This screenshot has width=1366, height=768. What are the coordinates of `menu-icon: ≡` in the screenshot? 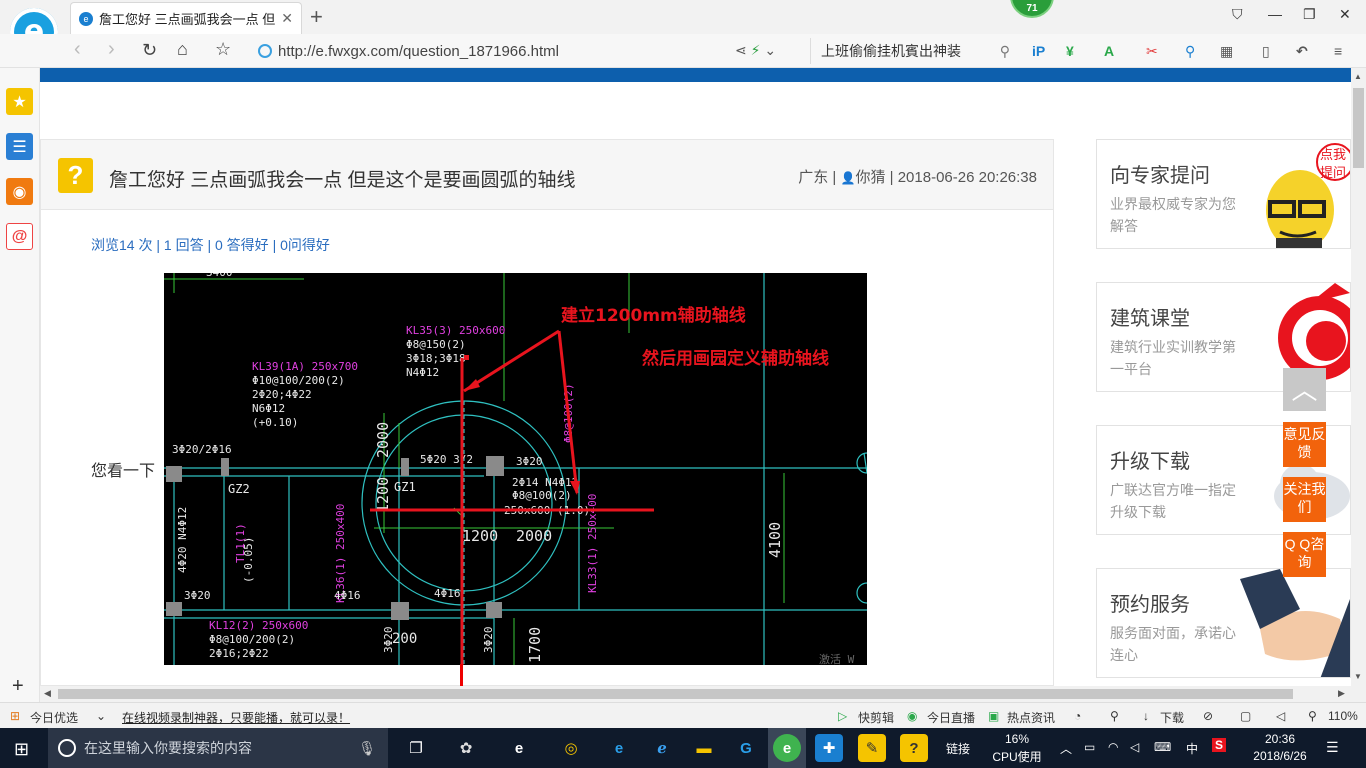 It's located at (1338, 51).